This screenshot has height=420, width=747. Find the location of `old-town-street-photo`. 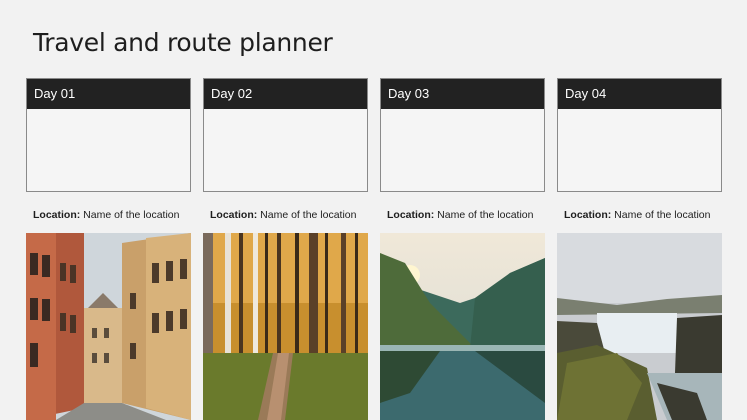

old-town-street-photo is located at coordinates (108, 326).